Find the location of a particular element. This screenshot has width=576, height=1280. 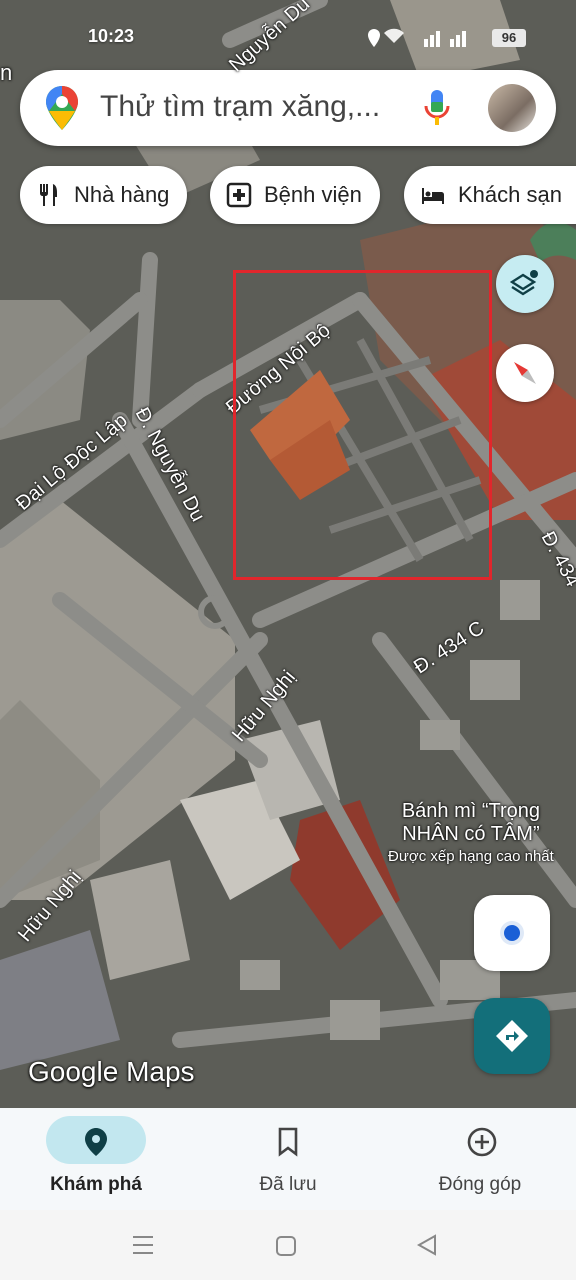

chip-label: Bệnh viện is located at coordinates (313, 194).